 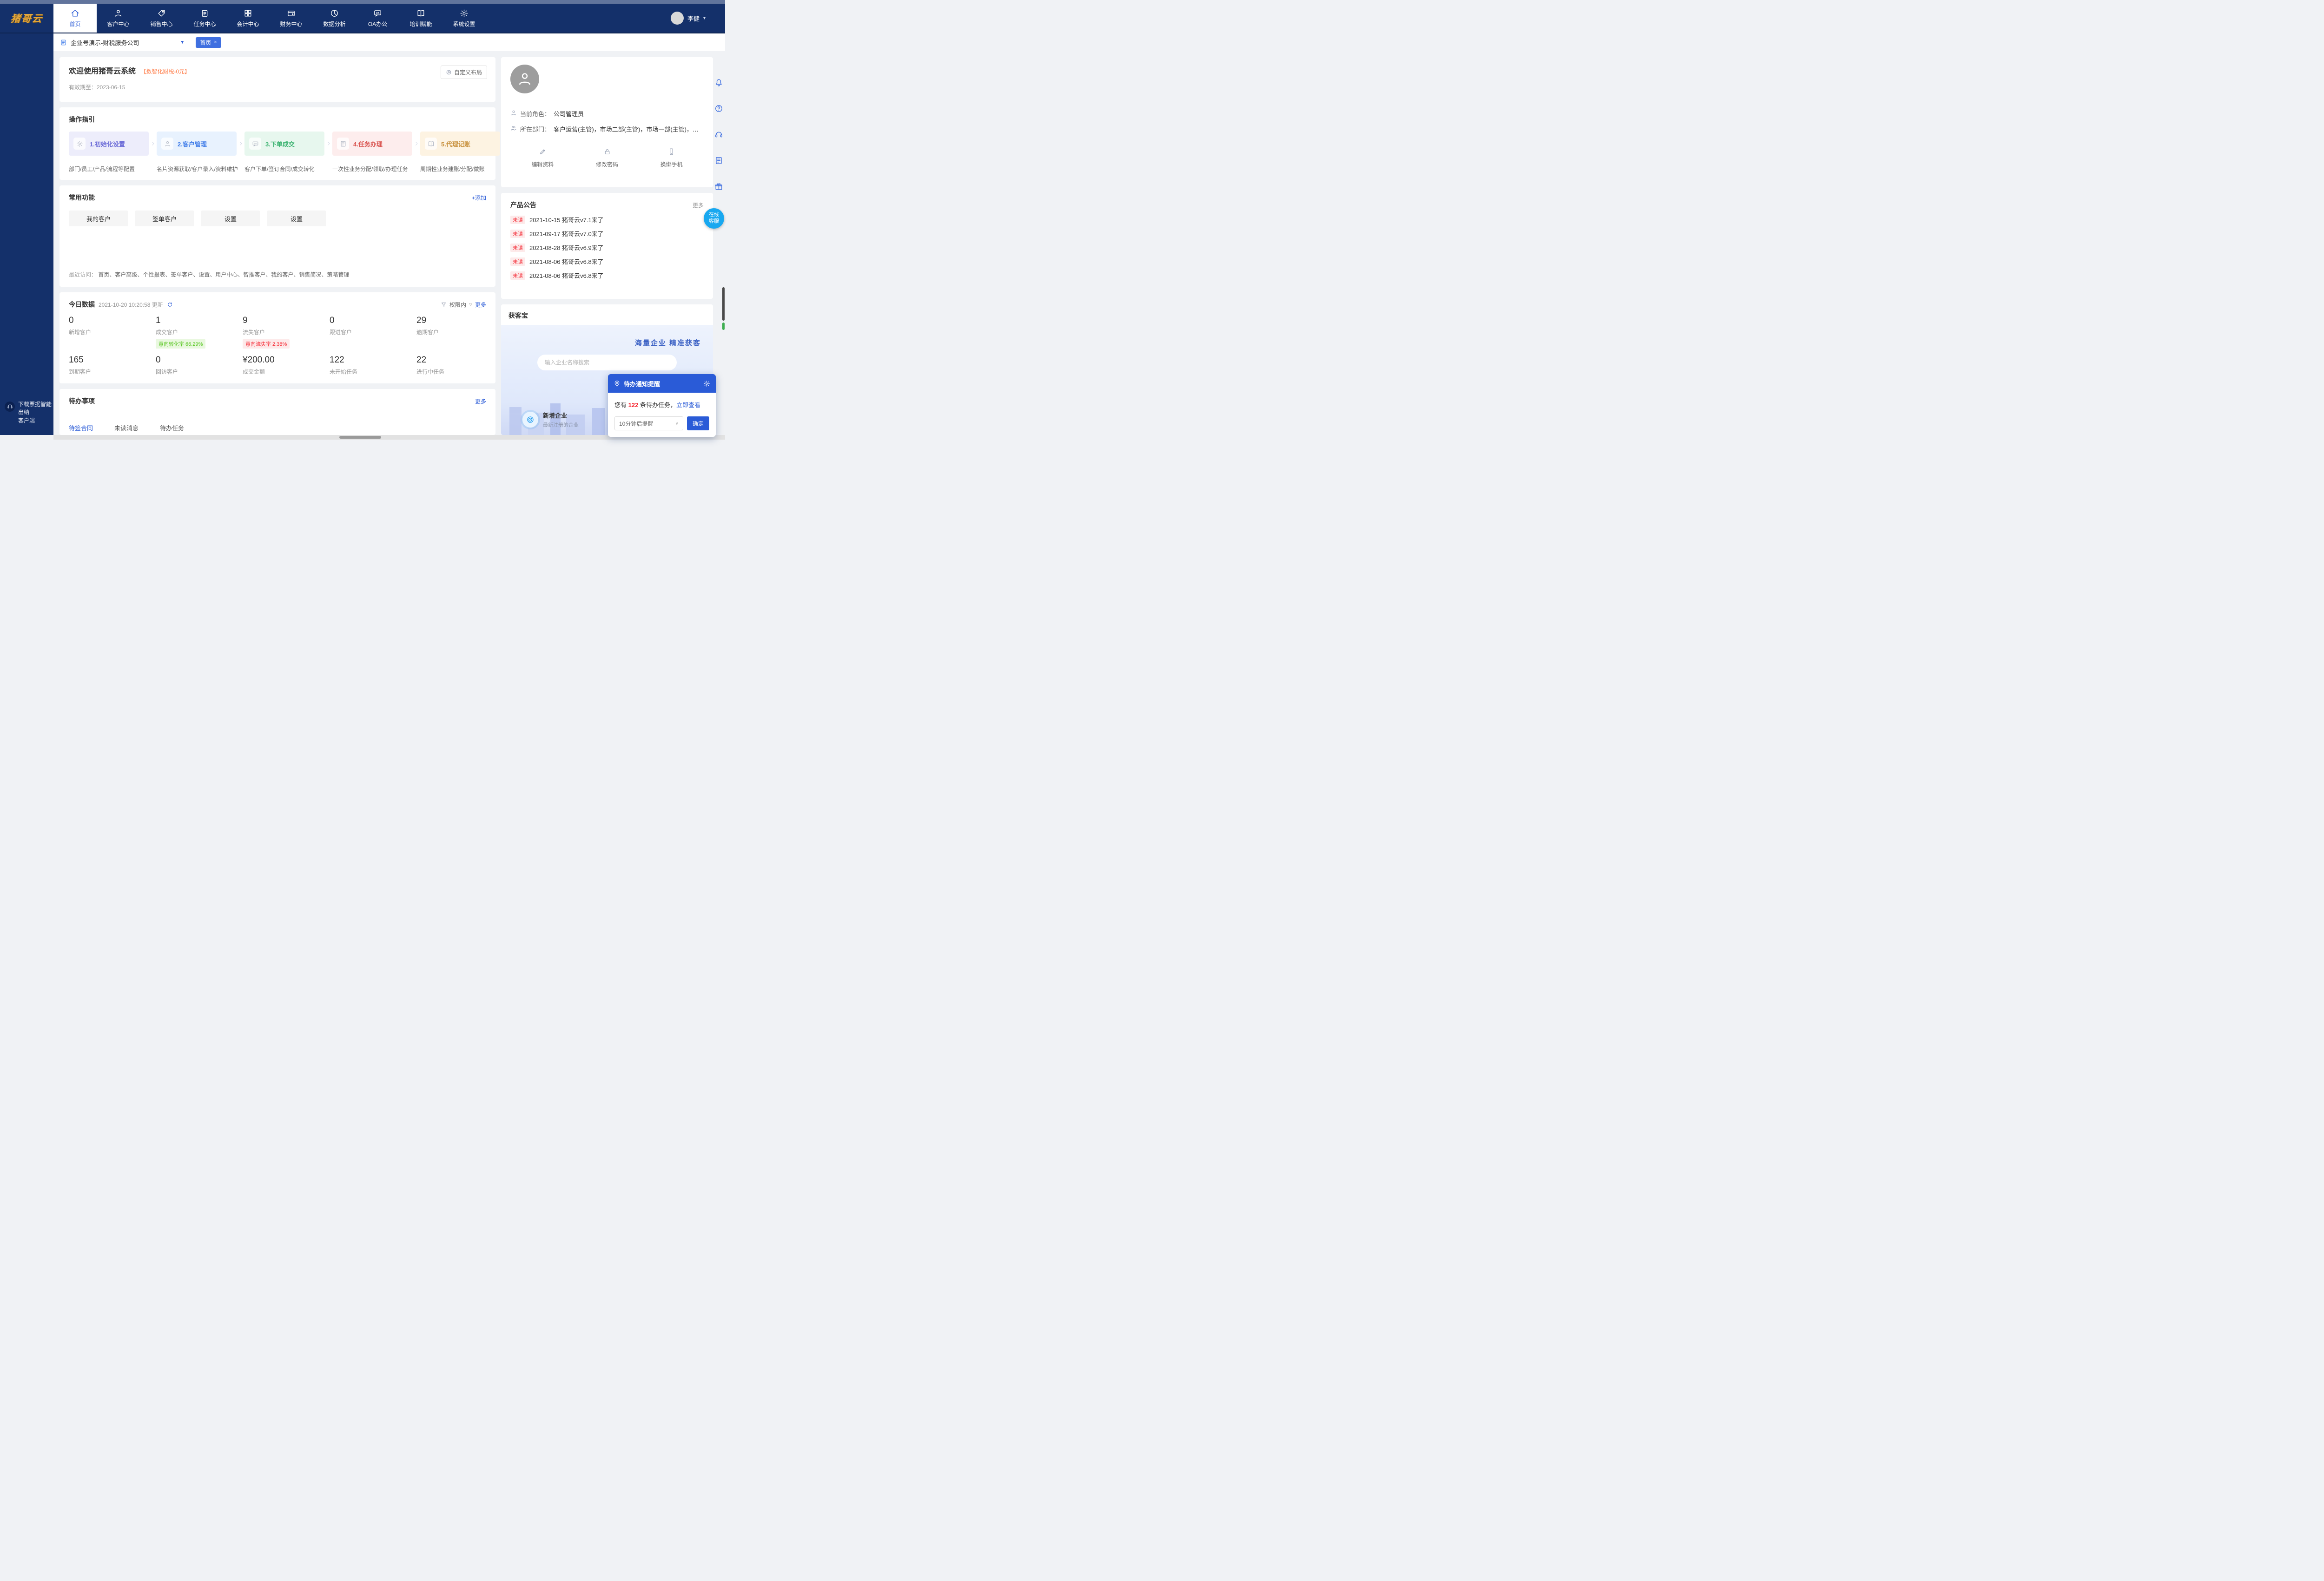 I want to click on stat-到期客户: 165 到期客户, so click(x=112, y=365).